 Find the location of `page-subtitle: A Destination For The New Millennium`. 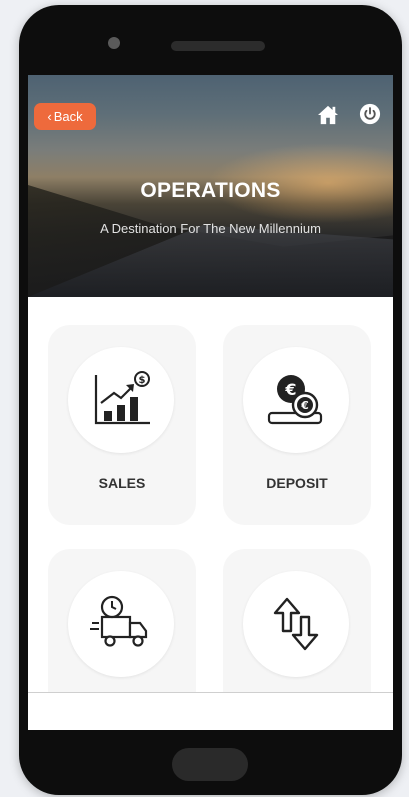

page-subtitle: A Destination For The New Millennium is located at coordinates (210, 228).